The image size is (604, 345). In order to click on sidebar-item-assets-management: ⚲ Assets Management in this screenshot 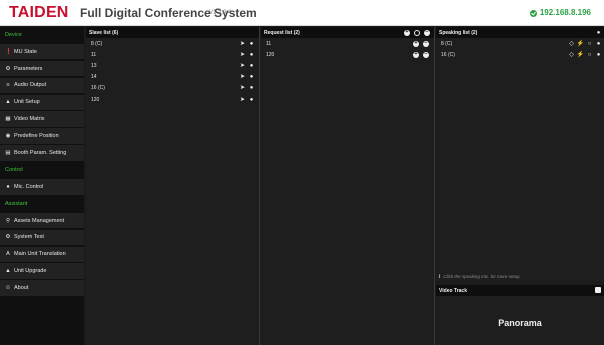, I will do `click(42, 220)`.